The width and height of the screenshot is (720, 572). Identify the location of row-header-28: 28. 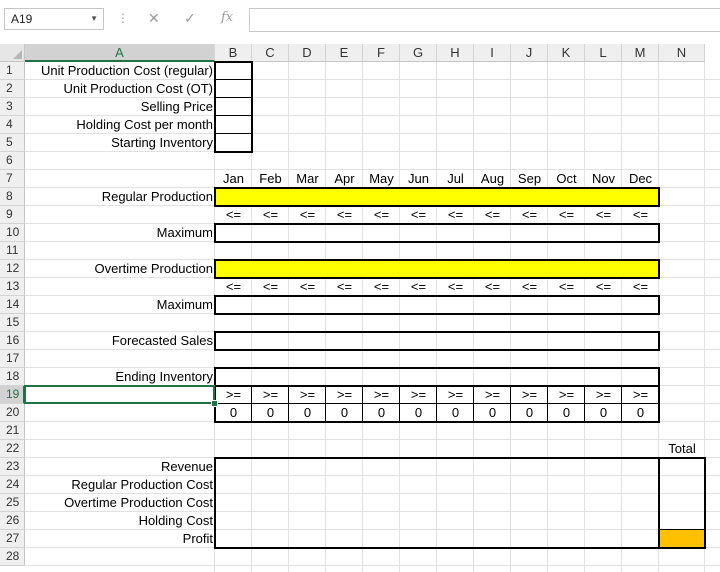
(12, 557).